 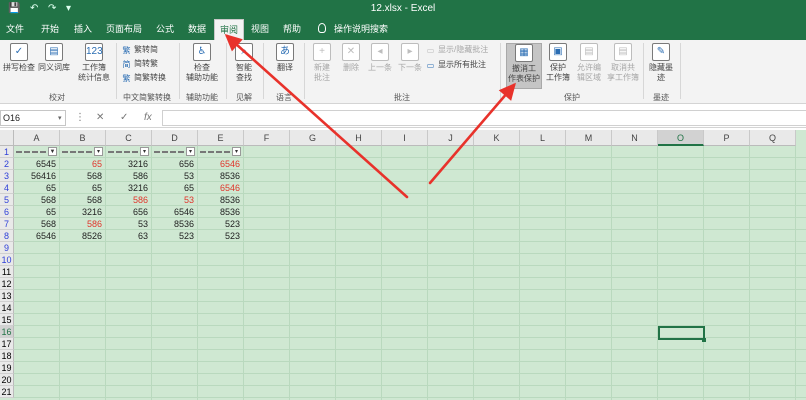 I want to click on row-header-3: 3, so click(x=7, y=176).